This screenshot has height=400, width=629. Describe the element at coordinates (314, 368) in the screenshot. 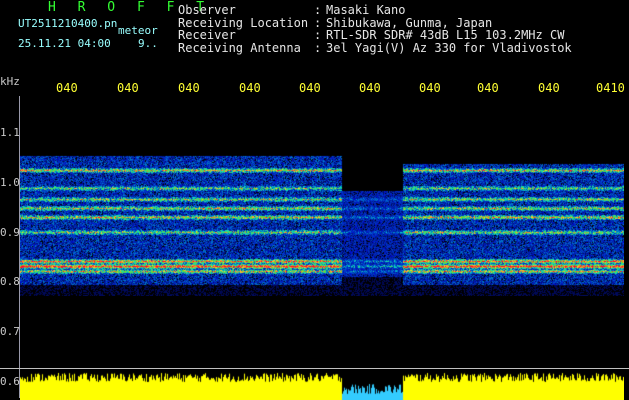

I see `amplitude-baseline` at that location.